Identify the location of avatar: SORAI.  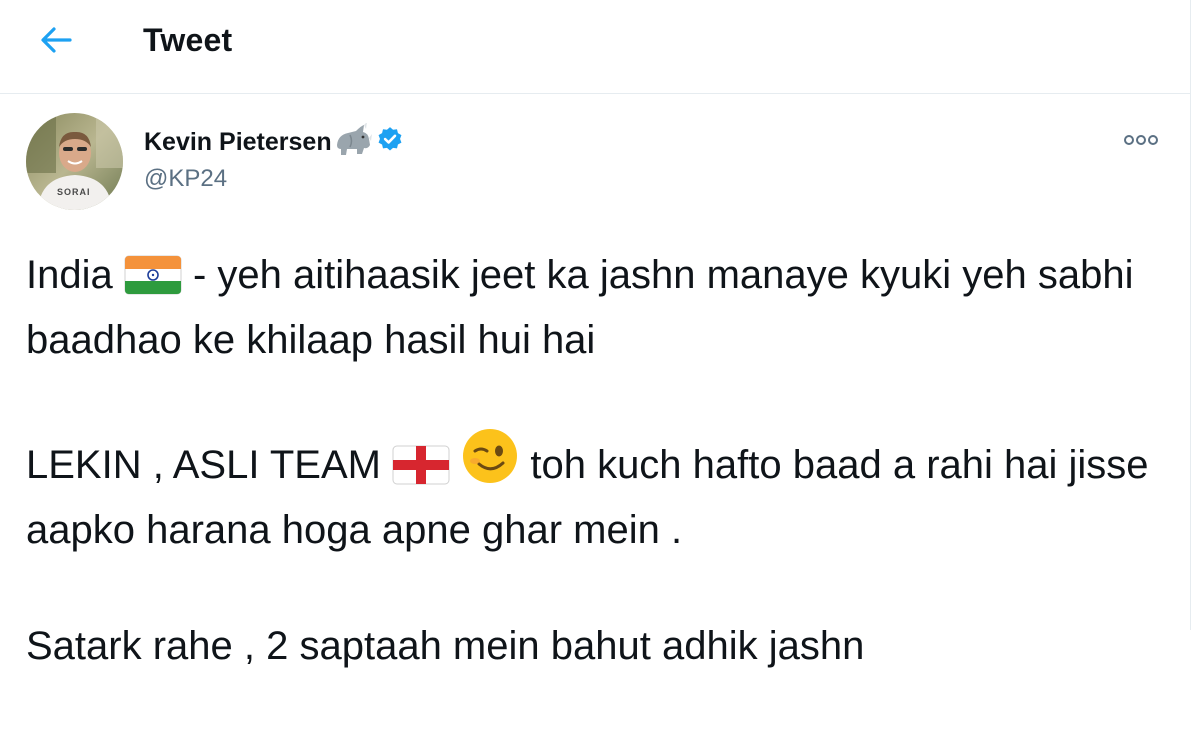
(74, 161).